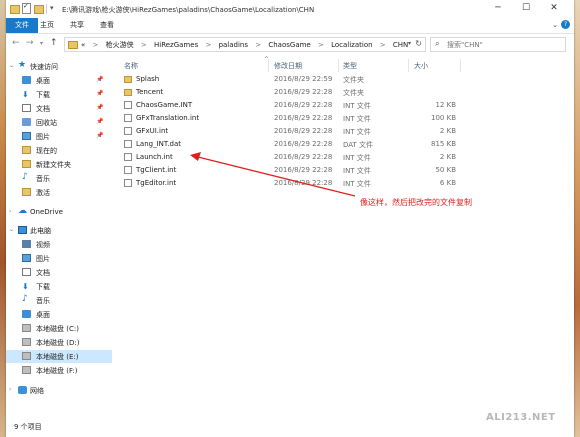  I want to click on forward-arrow-icon: →, so click(30, 43).